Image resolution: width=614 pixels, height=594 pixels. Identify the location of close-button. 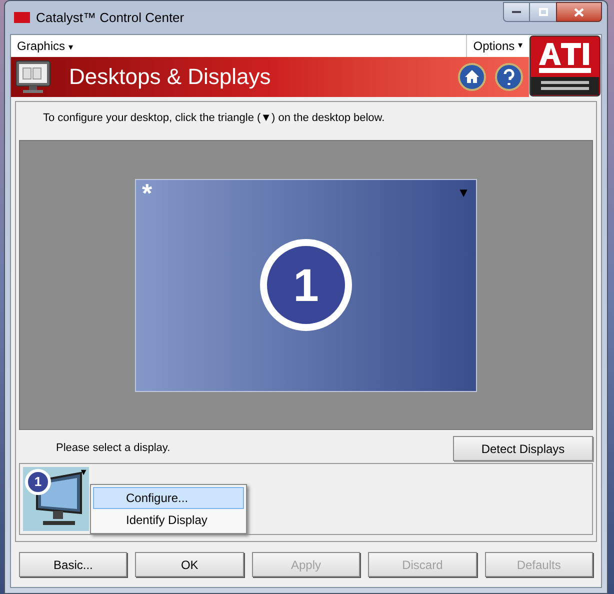
(579, 12).